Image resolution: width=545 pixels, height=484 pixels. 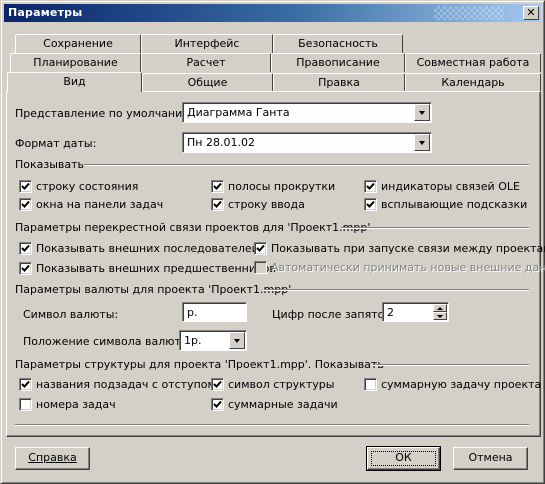 What do you see at coordinates (74, 82) in the screenshot?
I see `tab-view: Вид` at bounding box center [74, 82].